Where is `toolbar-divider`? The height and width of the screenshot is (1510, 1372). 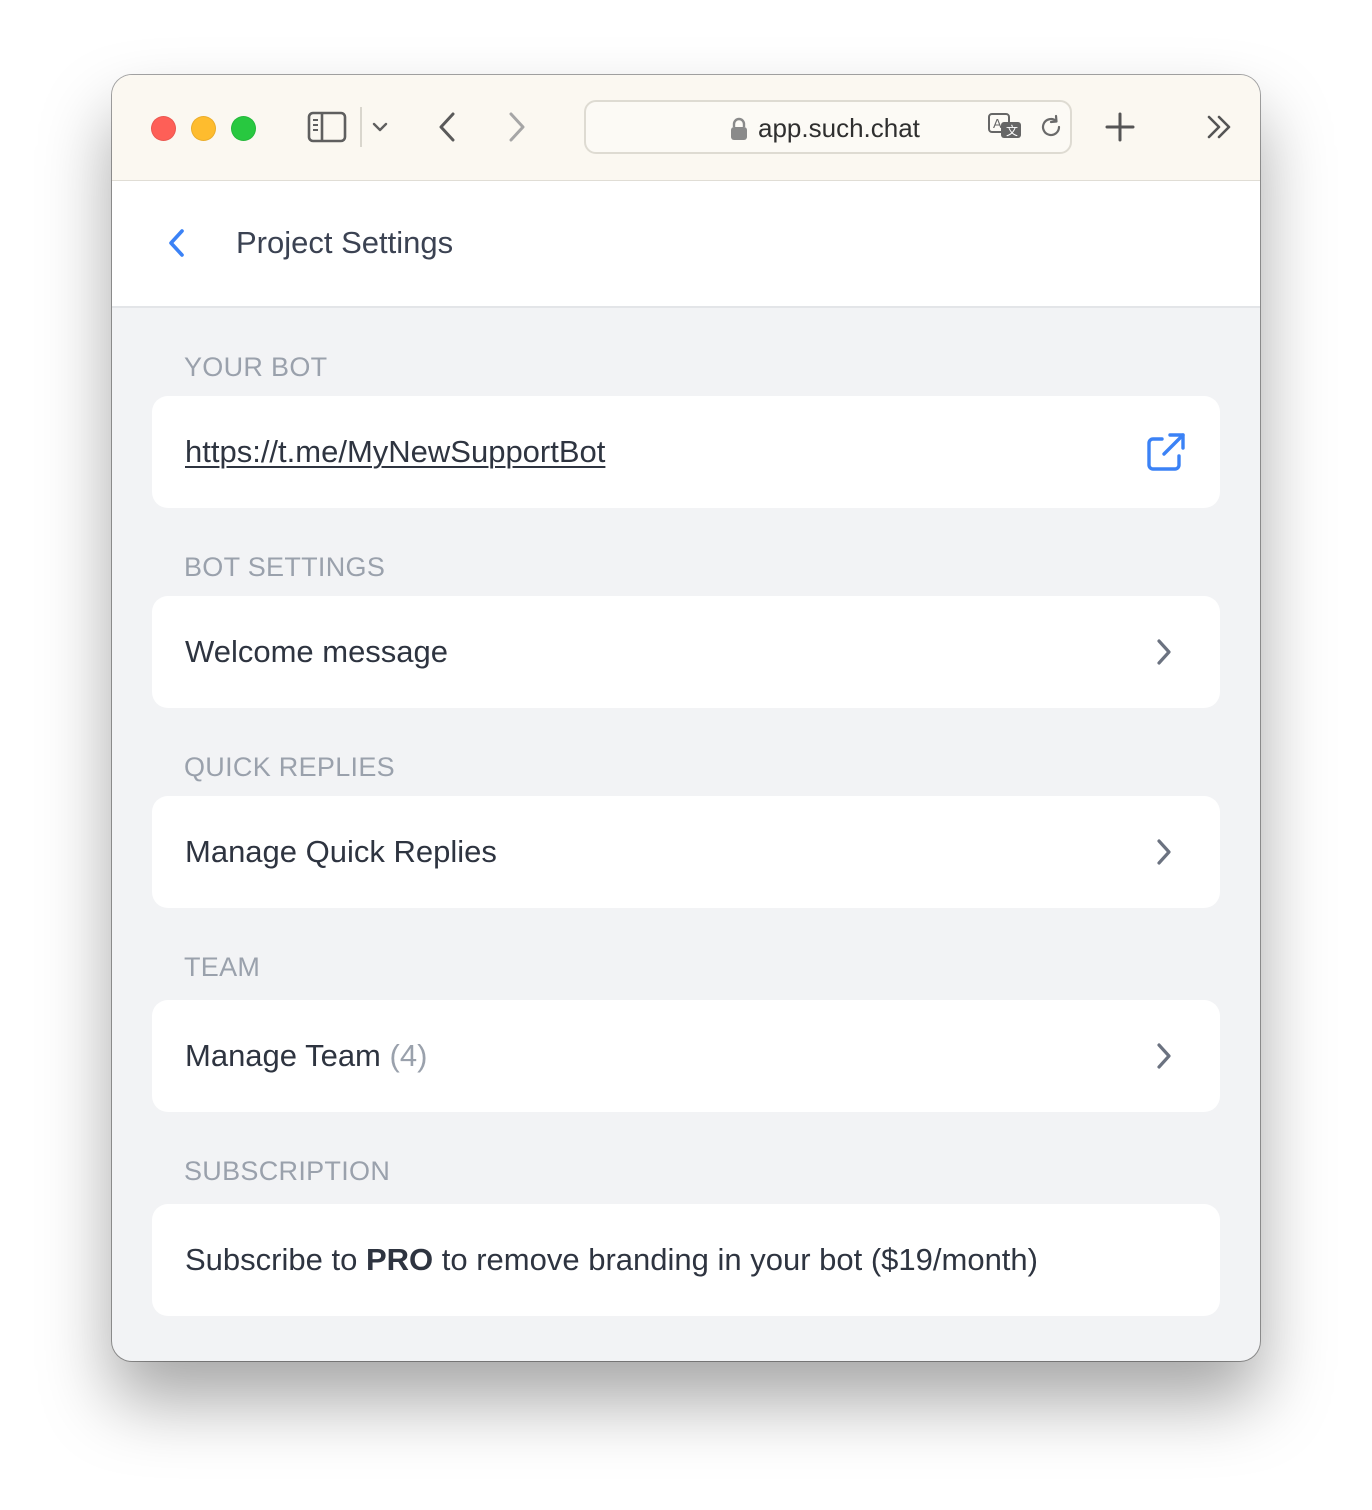
toolbar-divider is located at coordinates (361, 127).